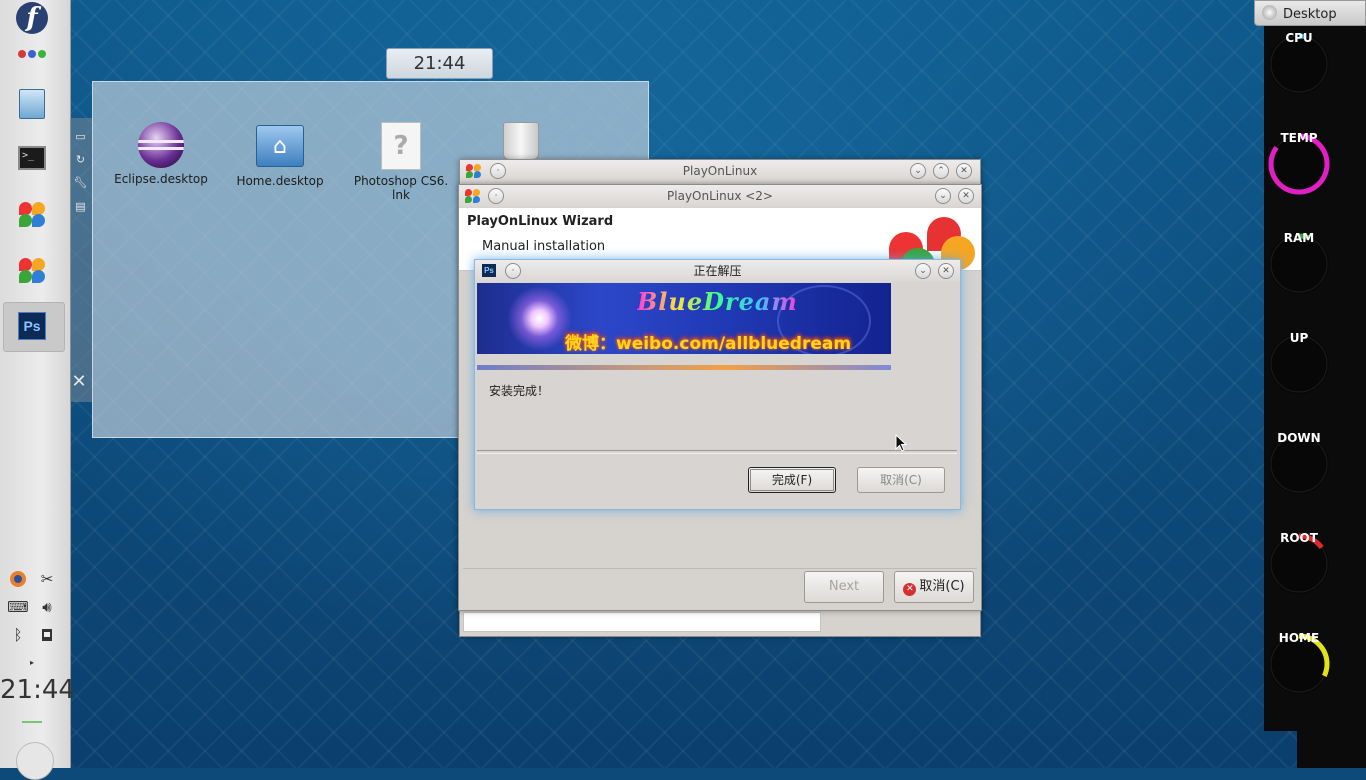 The width and height of the screenshot is (1366, 780). What do you see at coordinates (1299, 264) in the screenshot?
I see `gauge-ram: RAM` at bounding box center [1299, 264].